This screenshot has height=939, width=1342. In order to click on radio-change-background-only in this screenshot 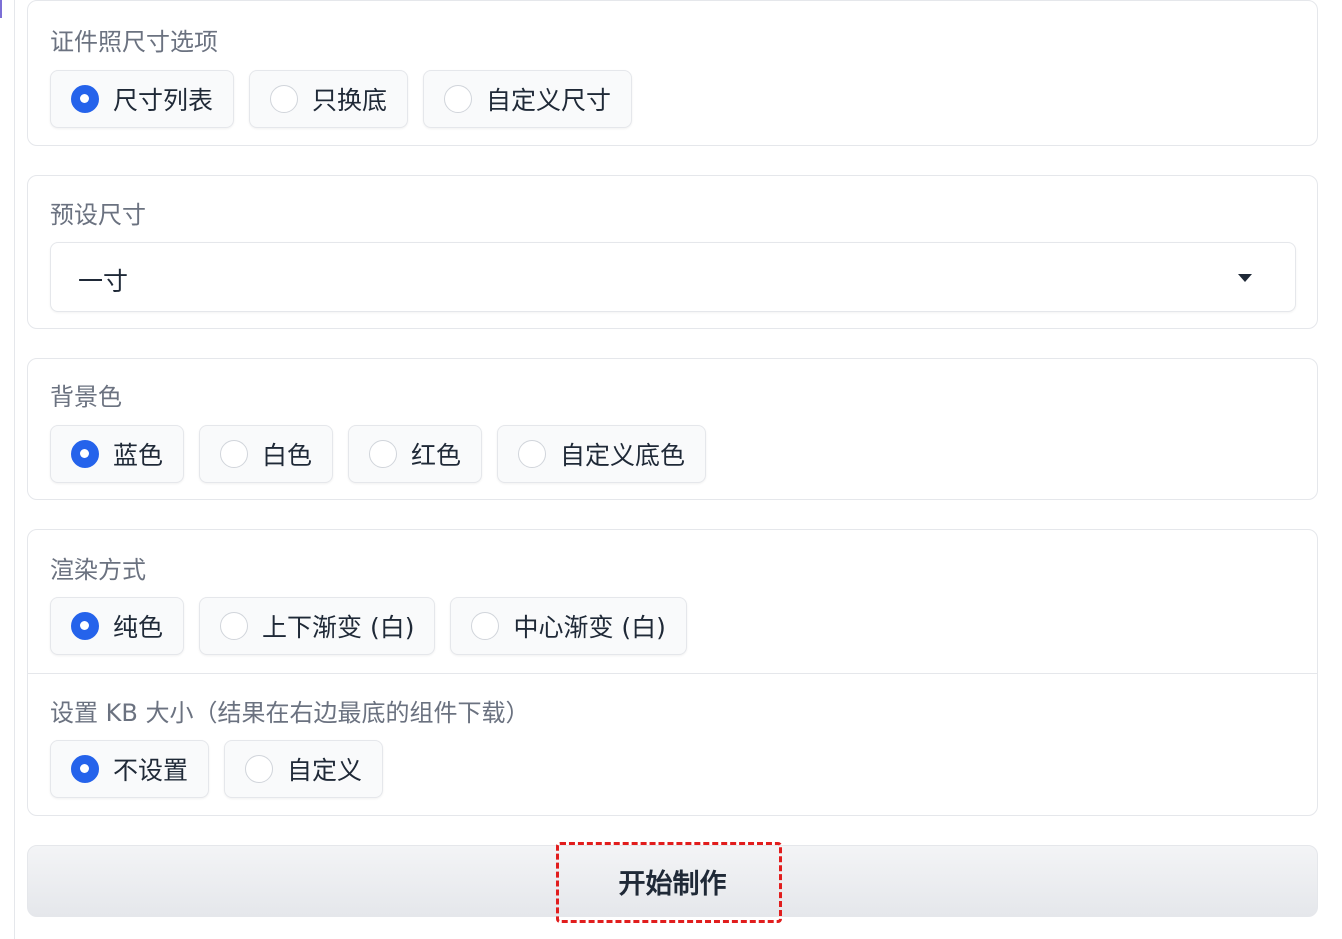, I will do `click(284, 99)`.